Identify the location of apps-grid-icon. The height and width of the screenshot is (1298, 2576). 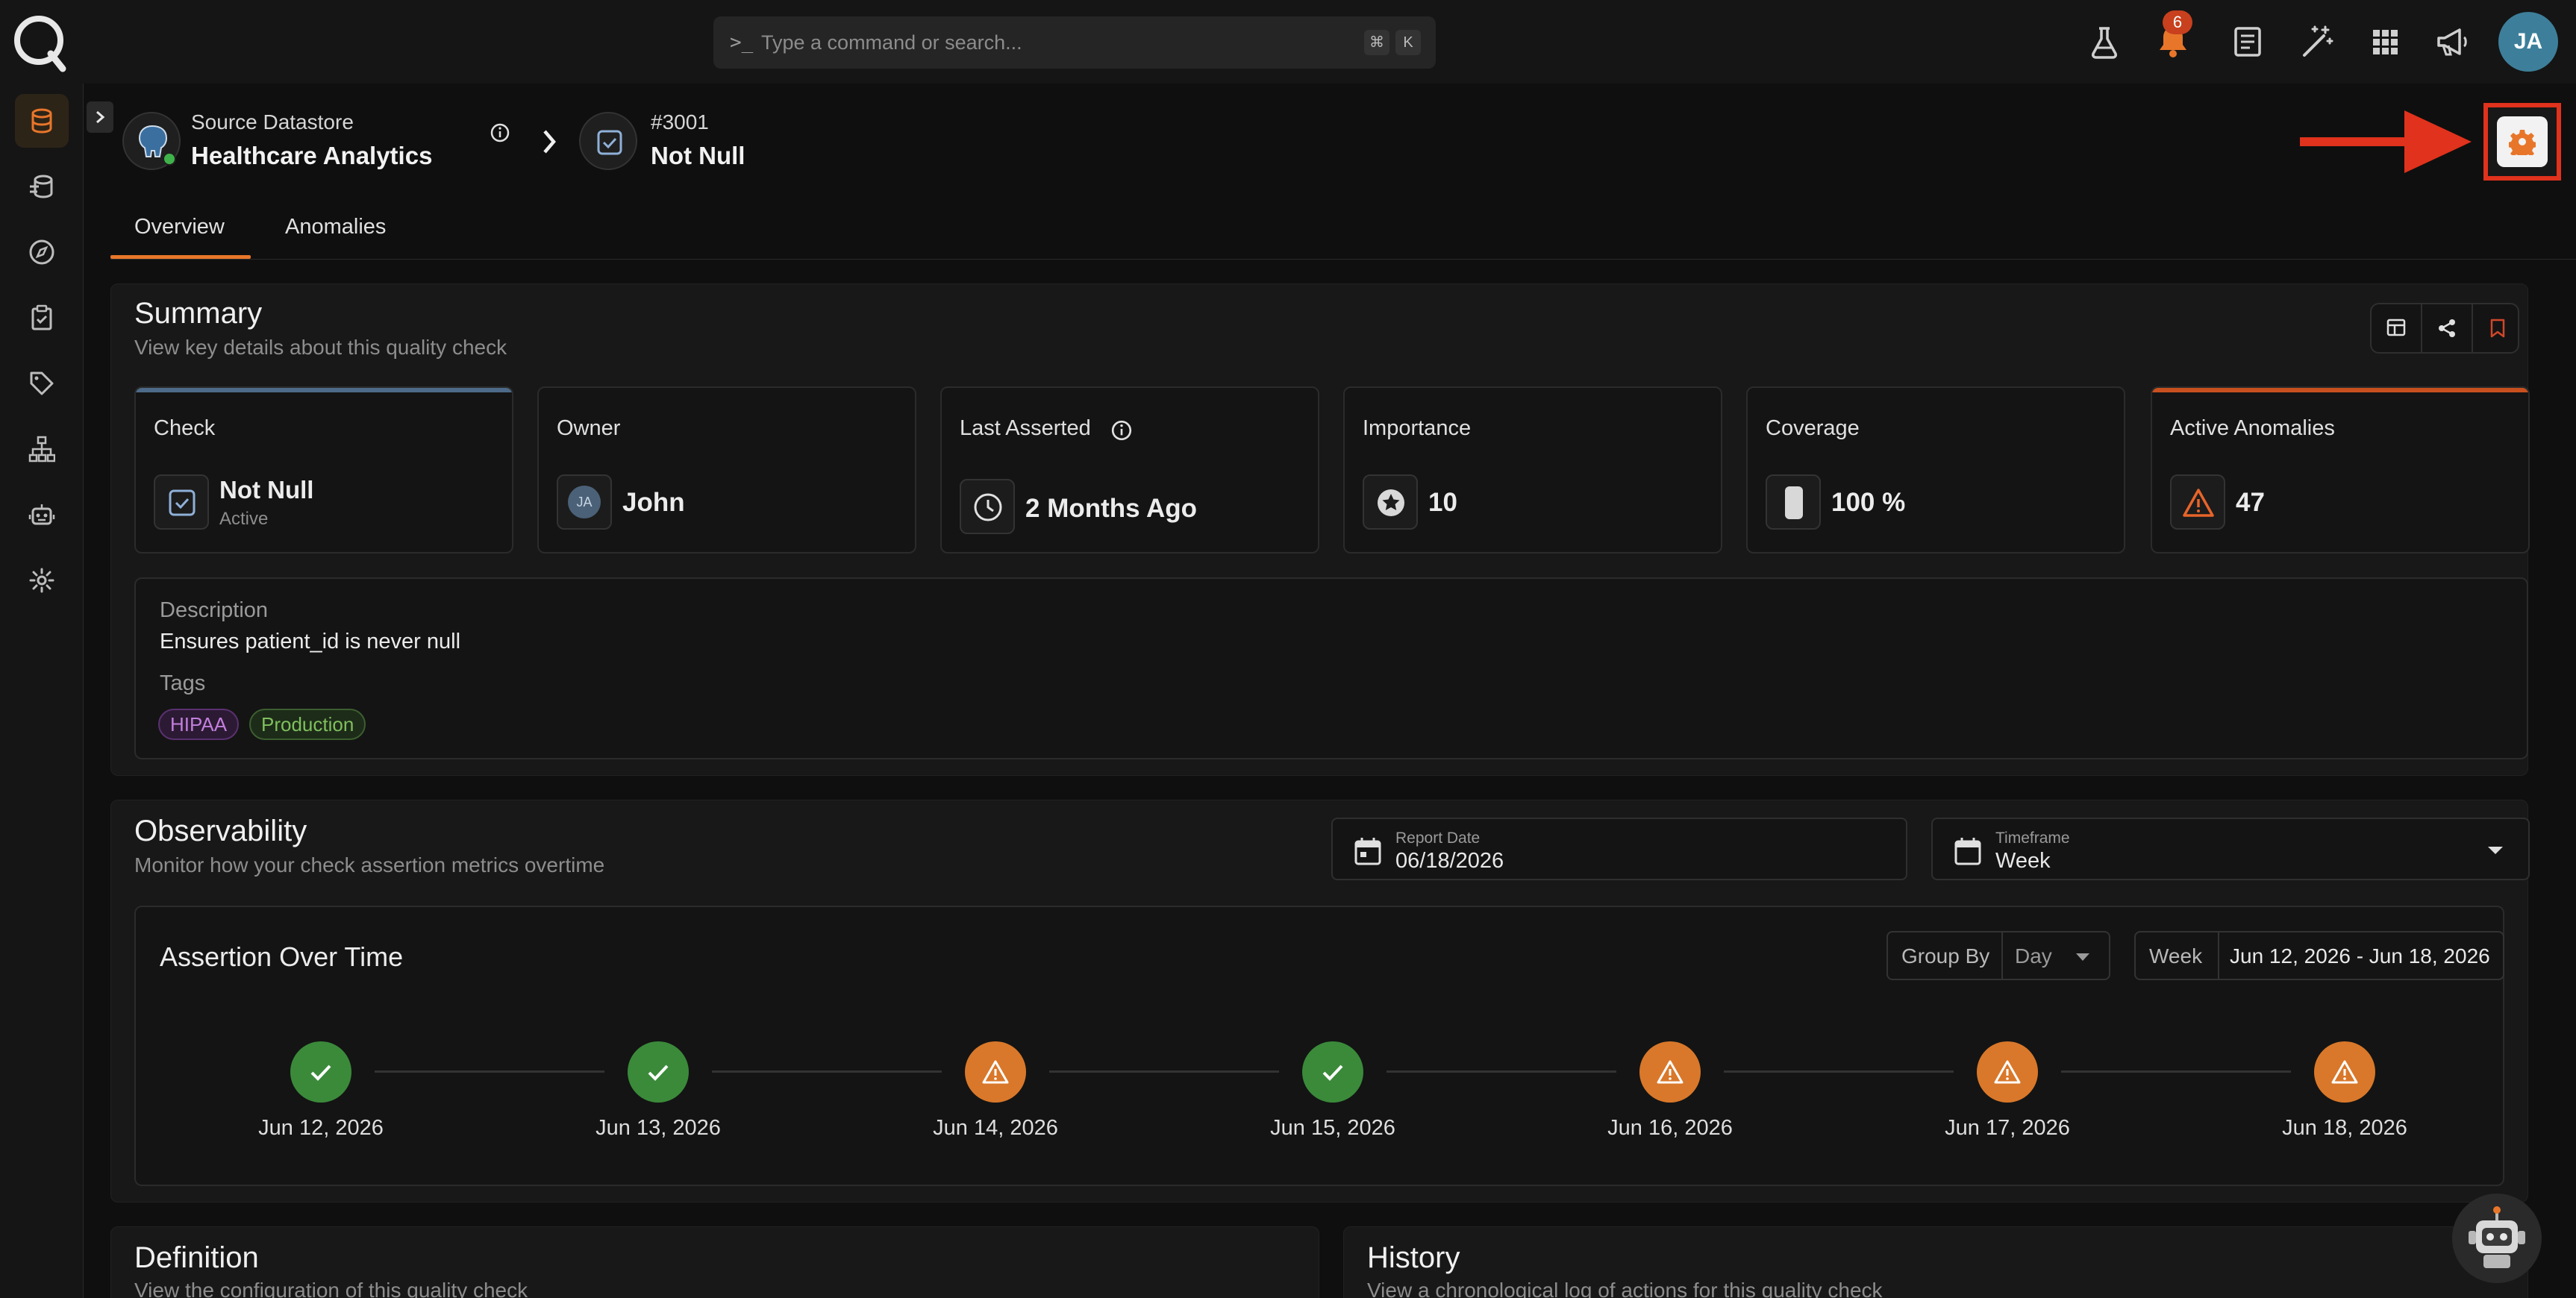
(2385, 41).